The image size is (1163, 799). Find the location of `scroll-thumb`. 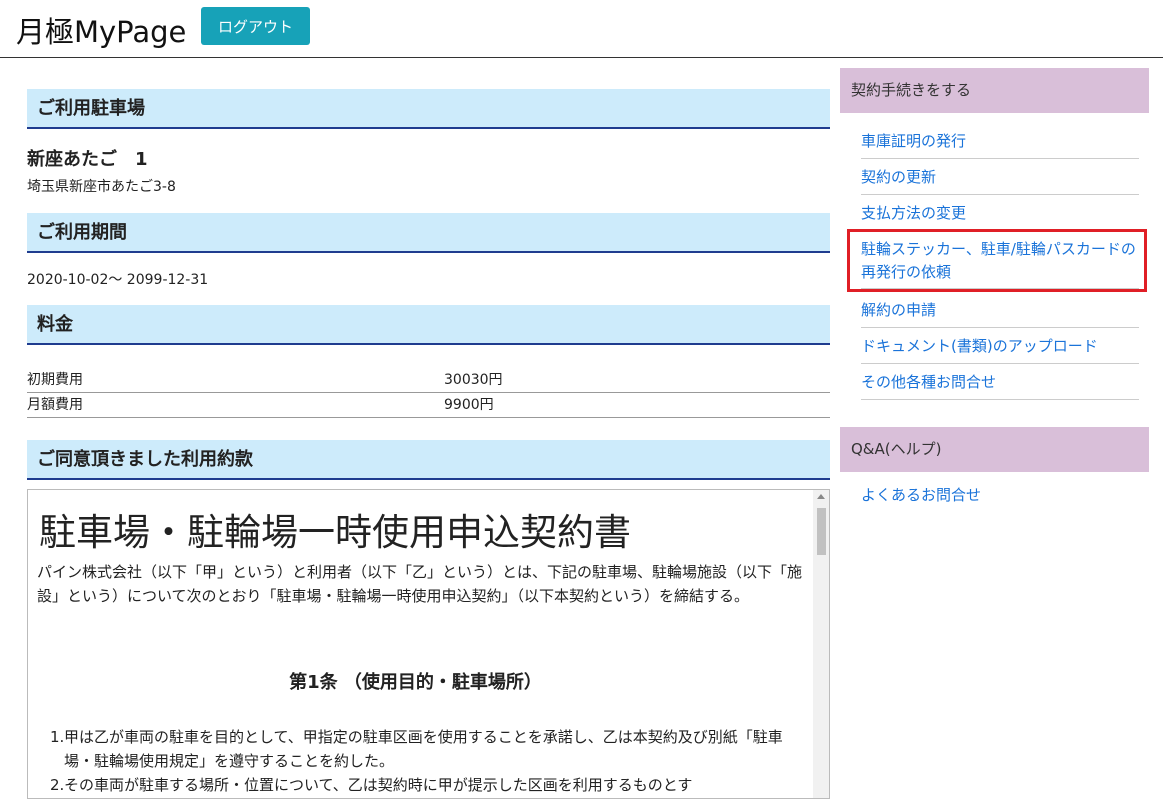

scroll-thumb is located at coordinates (821, 531).